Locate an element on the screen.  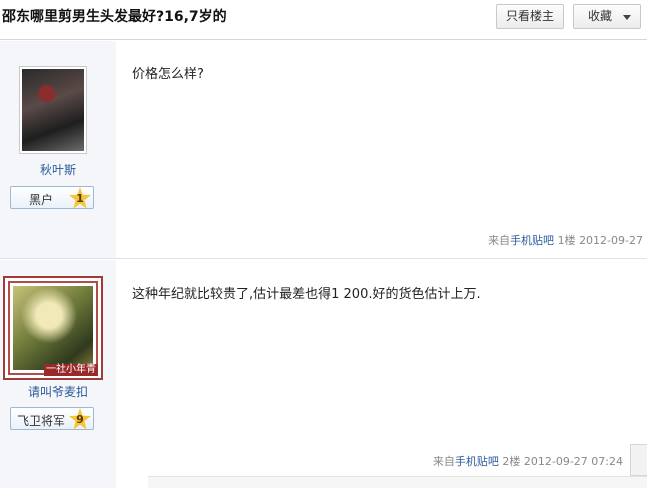
level-star-icon: 9 is located at coordinates (80, 419).